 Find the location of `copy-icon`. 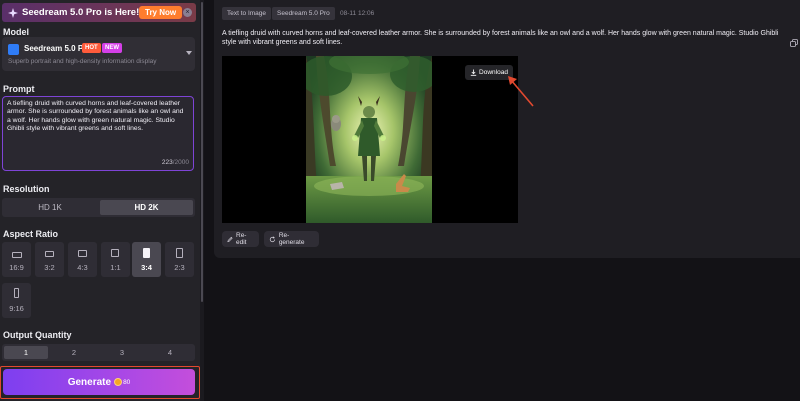

copy-icon is located at coordinates (794, 43).